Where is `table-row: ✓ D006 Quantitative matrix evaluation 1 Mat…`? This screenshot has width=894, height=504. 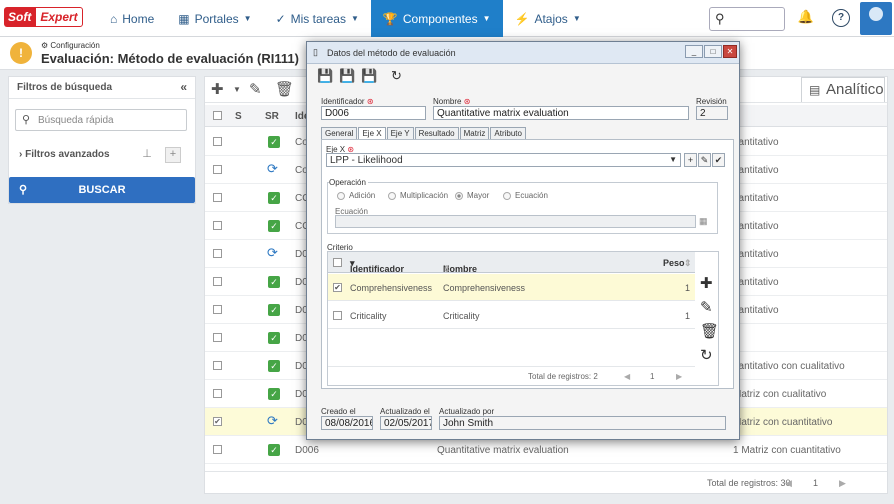
table-row: ✓ D006 Quantitative matrix evaluation 1 Mat… is located at coordinates (546, 450).